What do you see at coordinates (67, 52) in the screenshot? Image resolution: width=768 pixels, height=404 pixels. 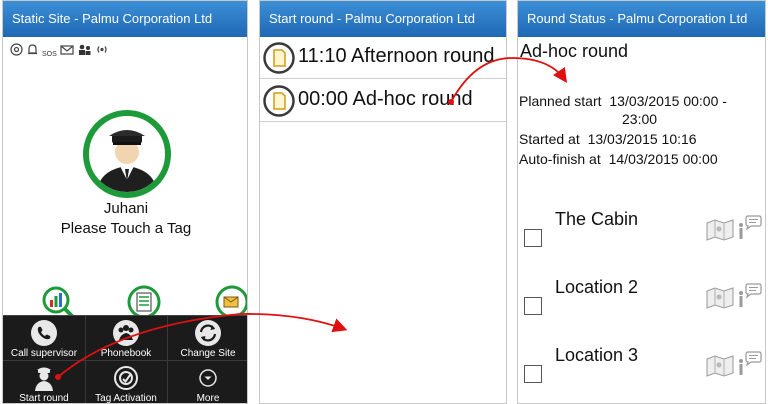 I see `envelope-icon` at bounding box center [67, 52].